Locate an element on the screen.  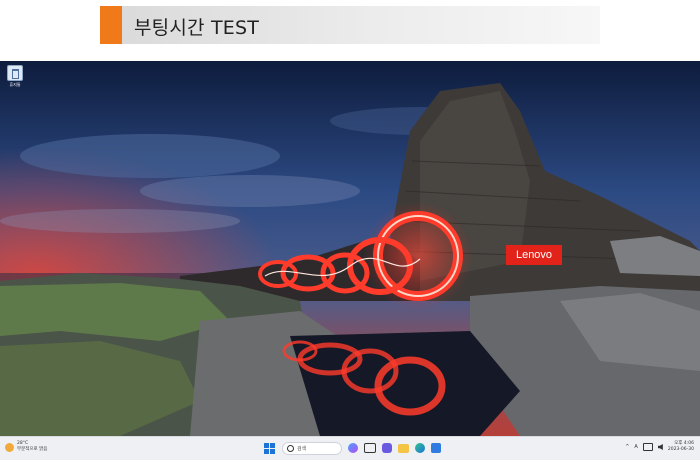
search-box: 검색 is located at coordinates (312, 448).